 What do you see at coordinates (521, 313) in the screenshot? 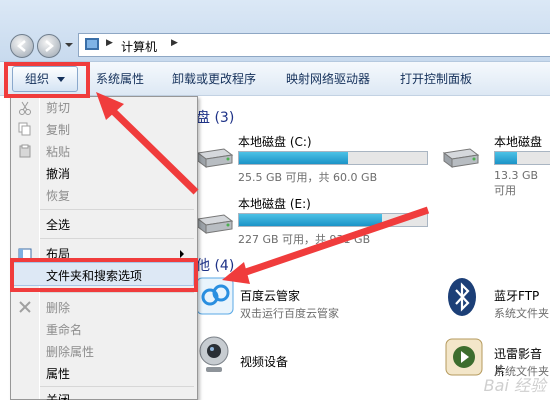
I see `app-sub-bluetooth: 系统文件夹` at bounding box center [521, 313].